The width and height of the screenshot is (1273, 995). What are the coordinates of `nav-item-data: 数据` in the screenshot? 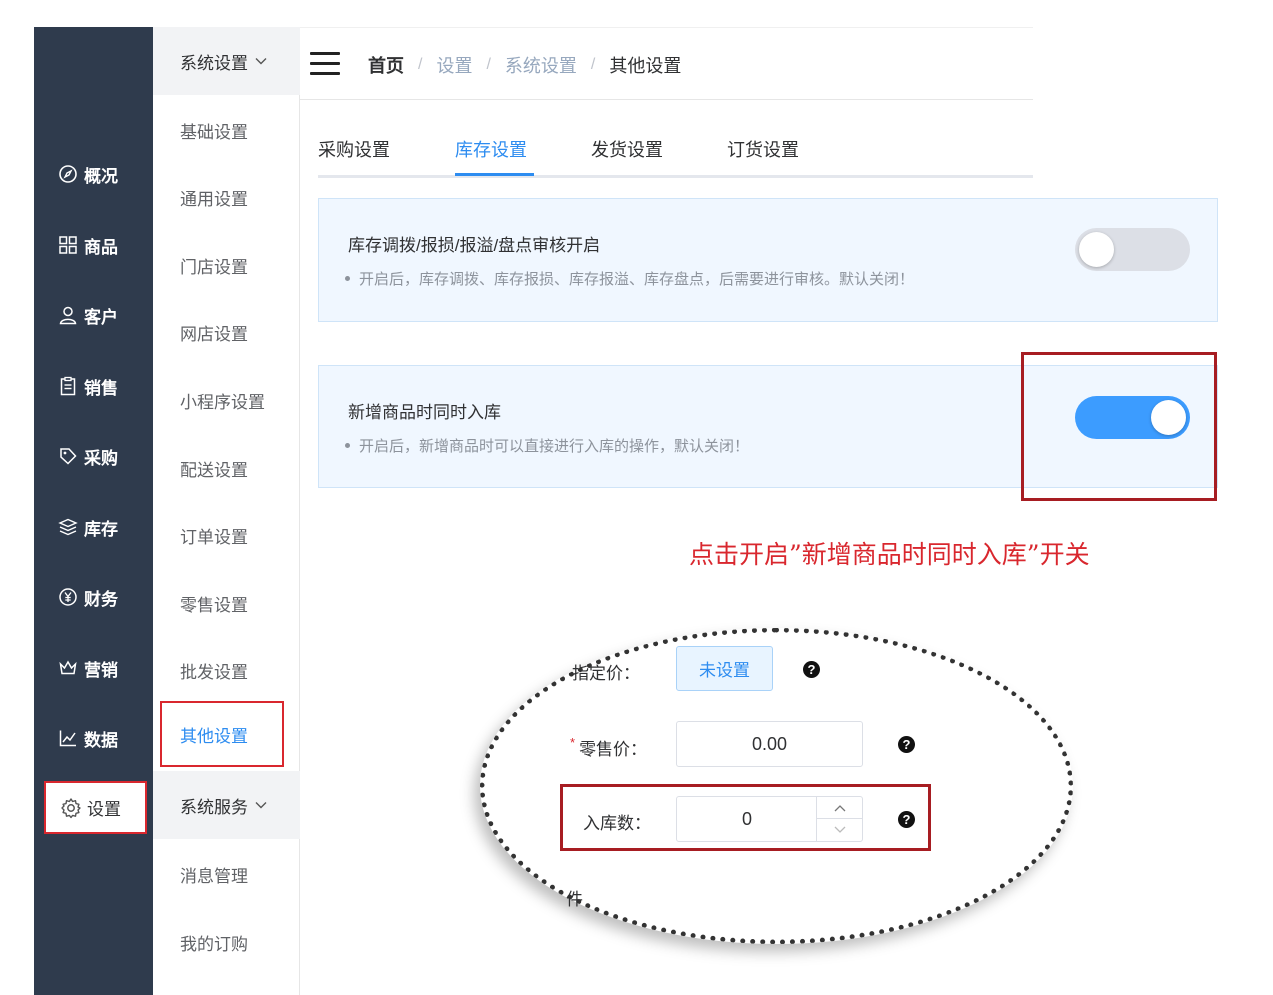 It's located at (93, 738).